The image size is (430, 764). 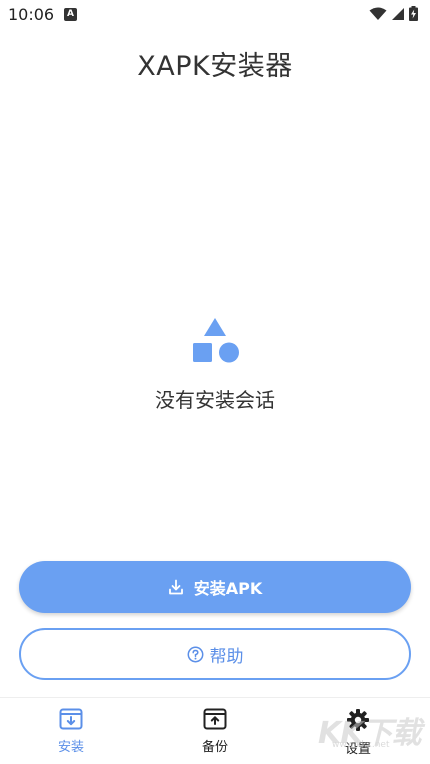 What do you see at coordinates (361, 745) in the screenshot?
I see `watermark-url: www.kkx.net` at bounding box center [361, 745].